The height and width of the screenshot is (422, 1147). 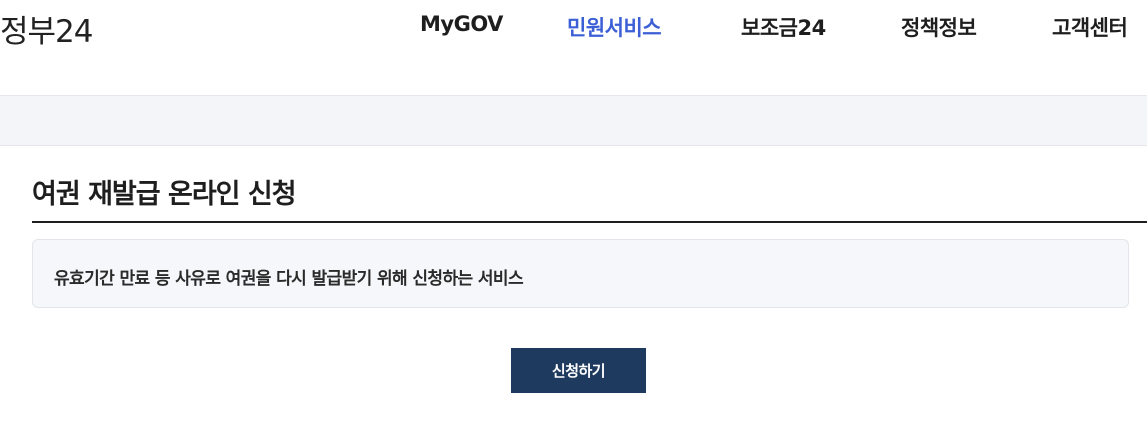 I want to click on gov24-logo: 정부24, so click(x=46, y=28).